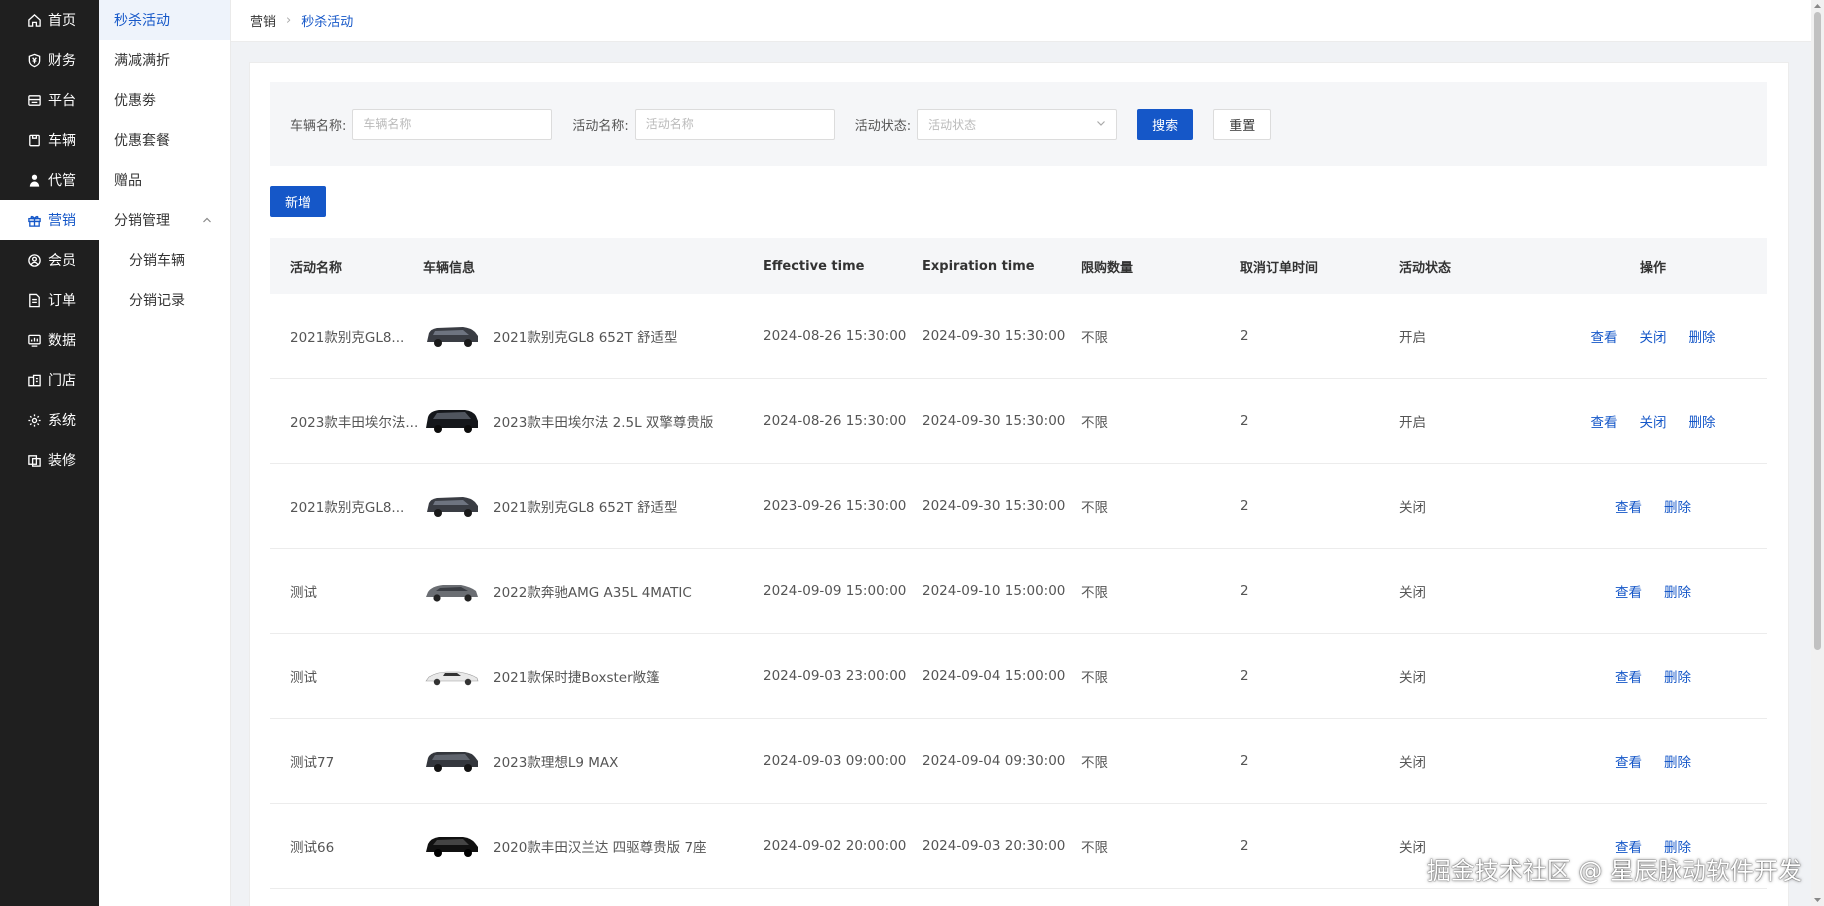 The image size is (1824, 906). I want to click on agent-icon, so click(34, 180).